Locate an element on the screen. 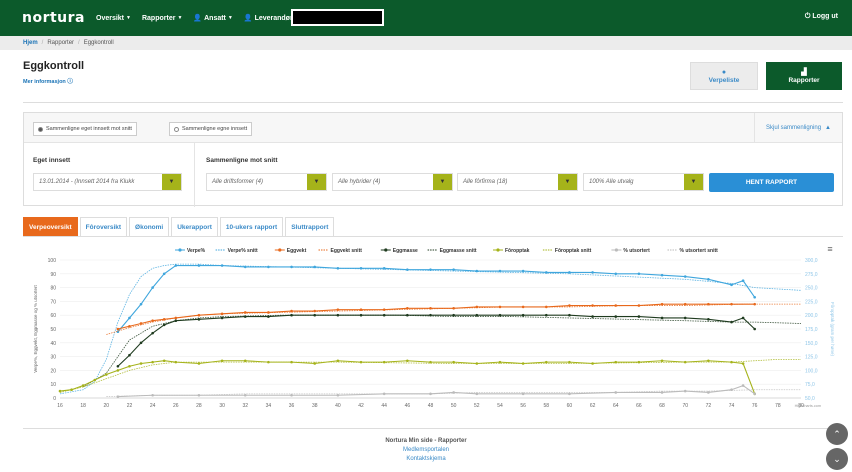 This screenshot has height=472, width=852. breadcrumb-rapporter: Rapporter is located at coordinates (60, 43).